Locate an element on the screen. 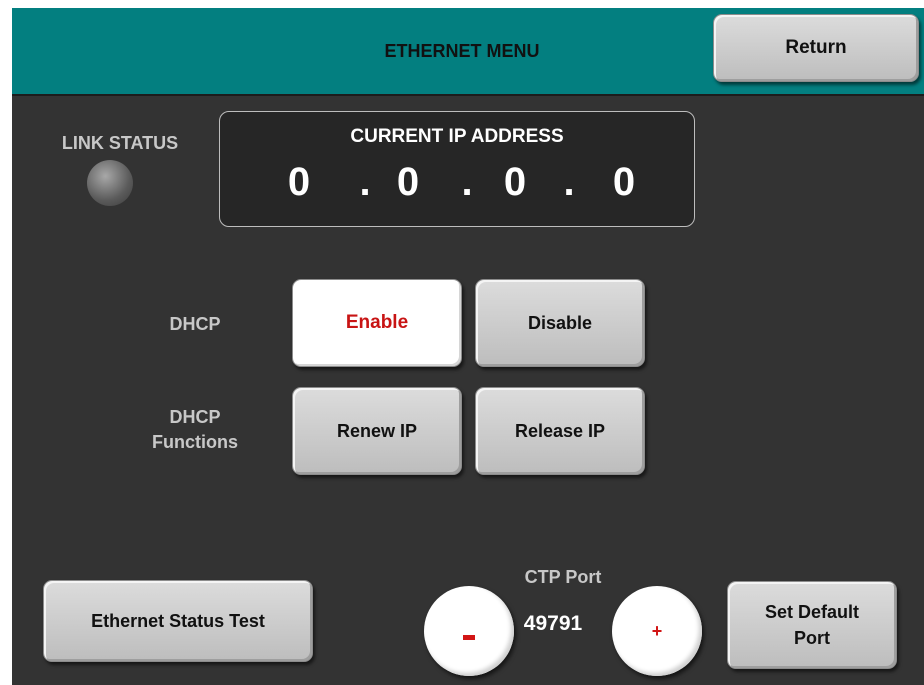 This screenshot has height=685, width=924. release-ip-button: Release IP is located at coordinates (560, 431).